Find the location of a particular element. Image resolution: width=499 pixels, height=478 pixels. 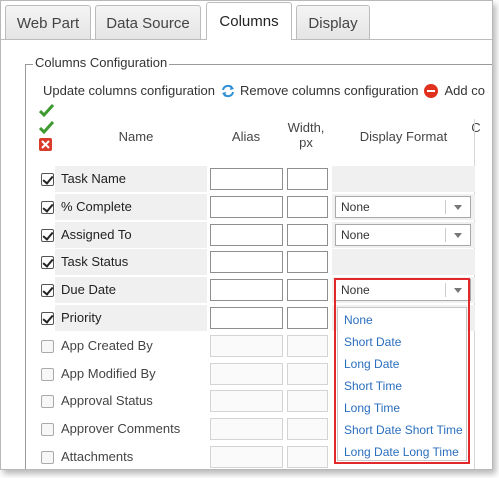

table-row: % Complete None is located at coordinates (255, 206).